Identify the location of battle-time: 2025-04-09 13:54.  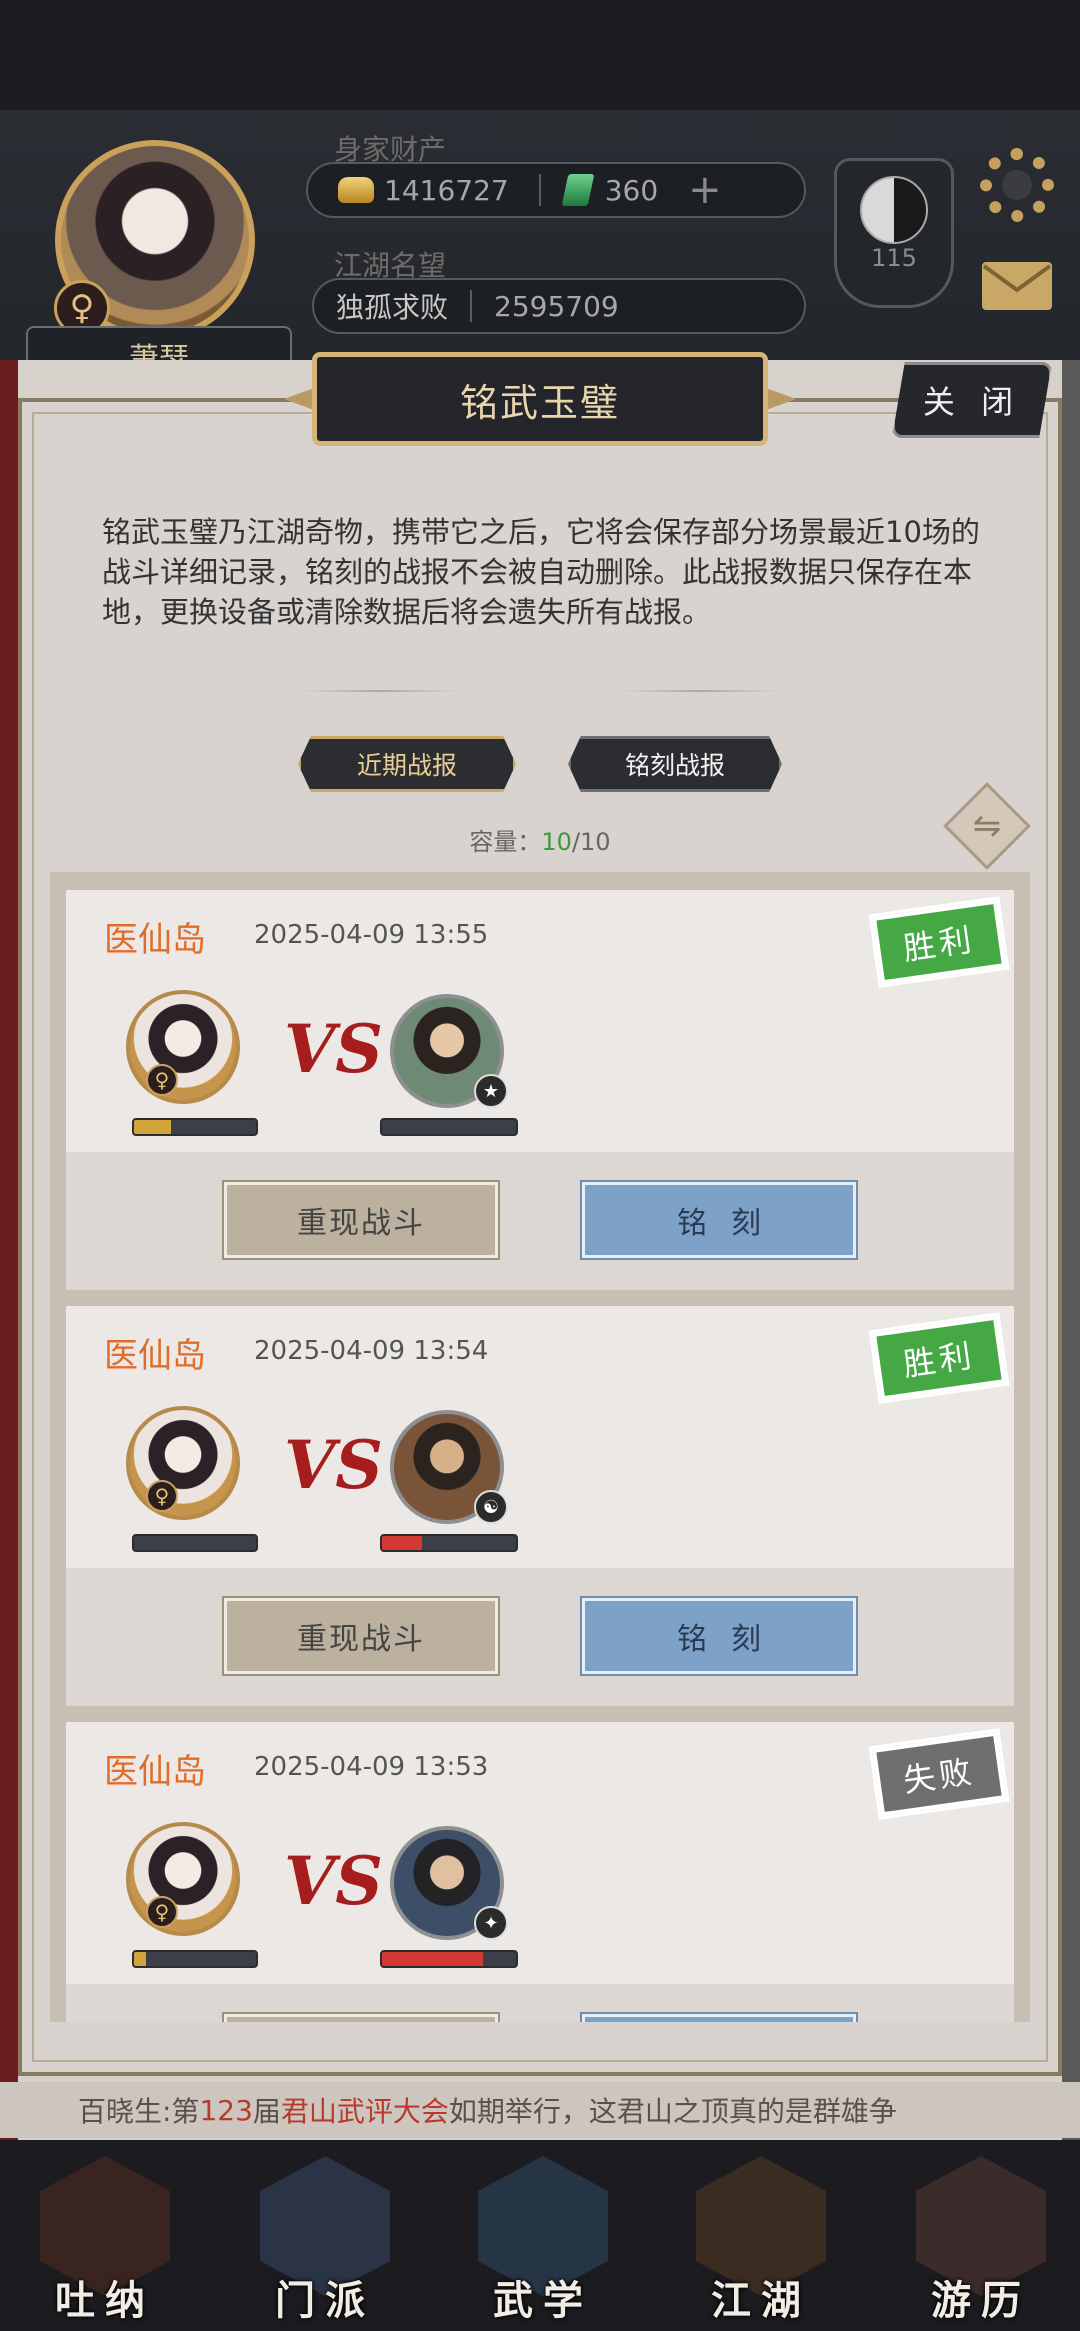
(371, 1351).